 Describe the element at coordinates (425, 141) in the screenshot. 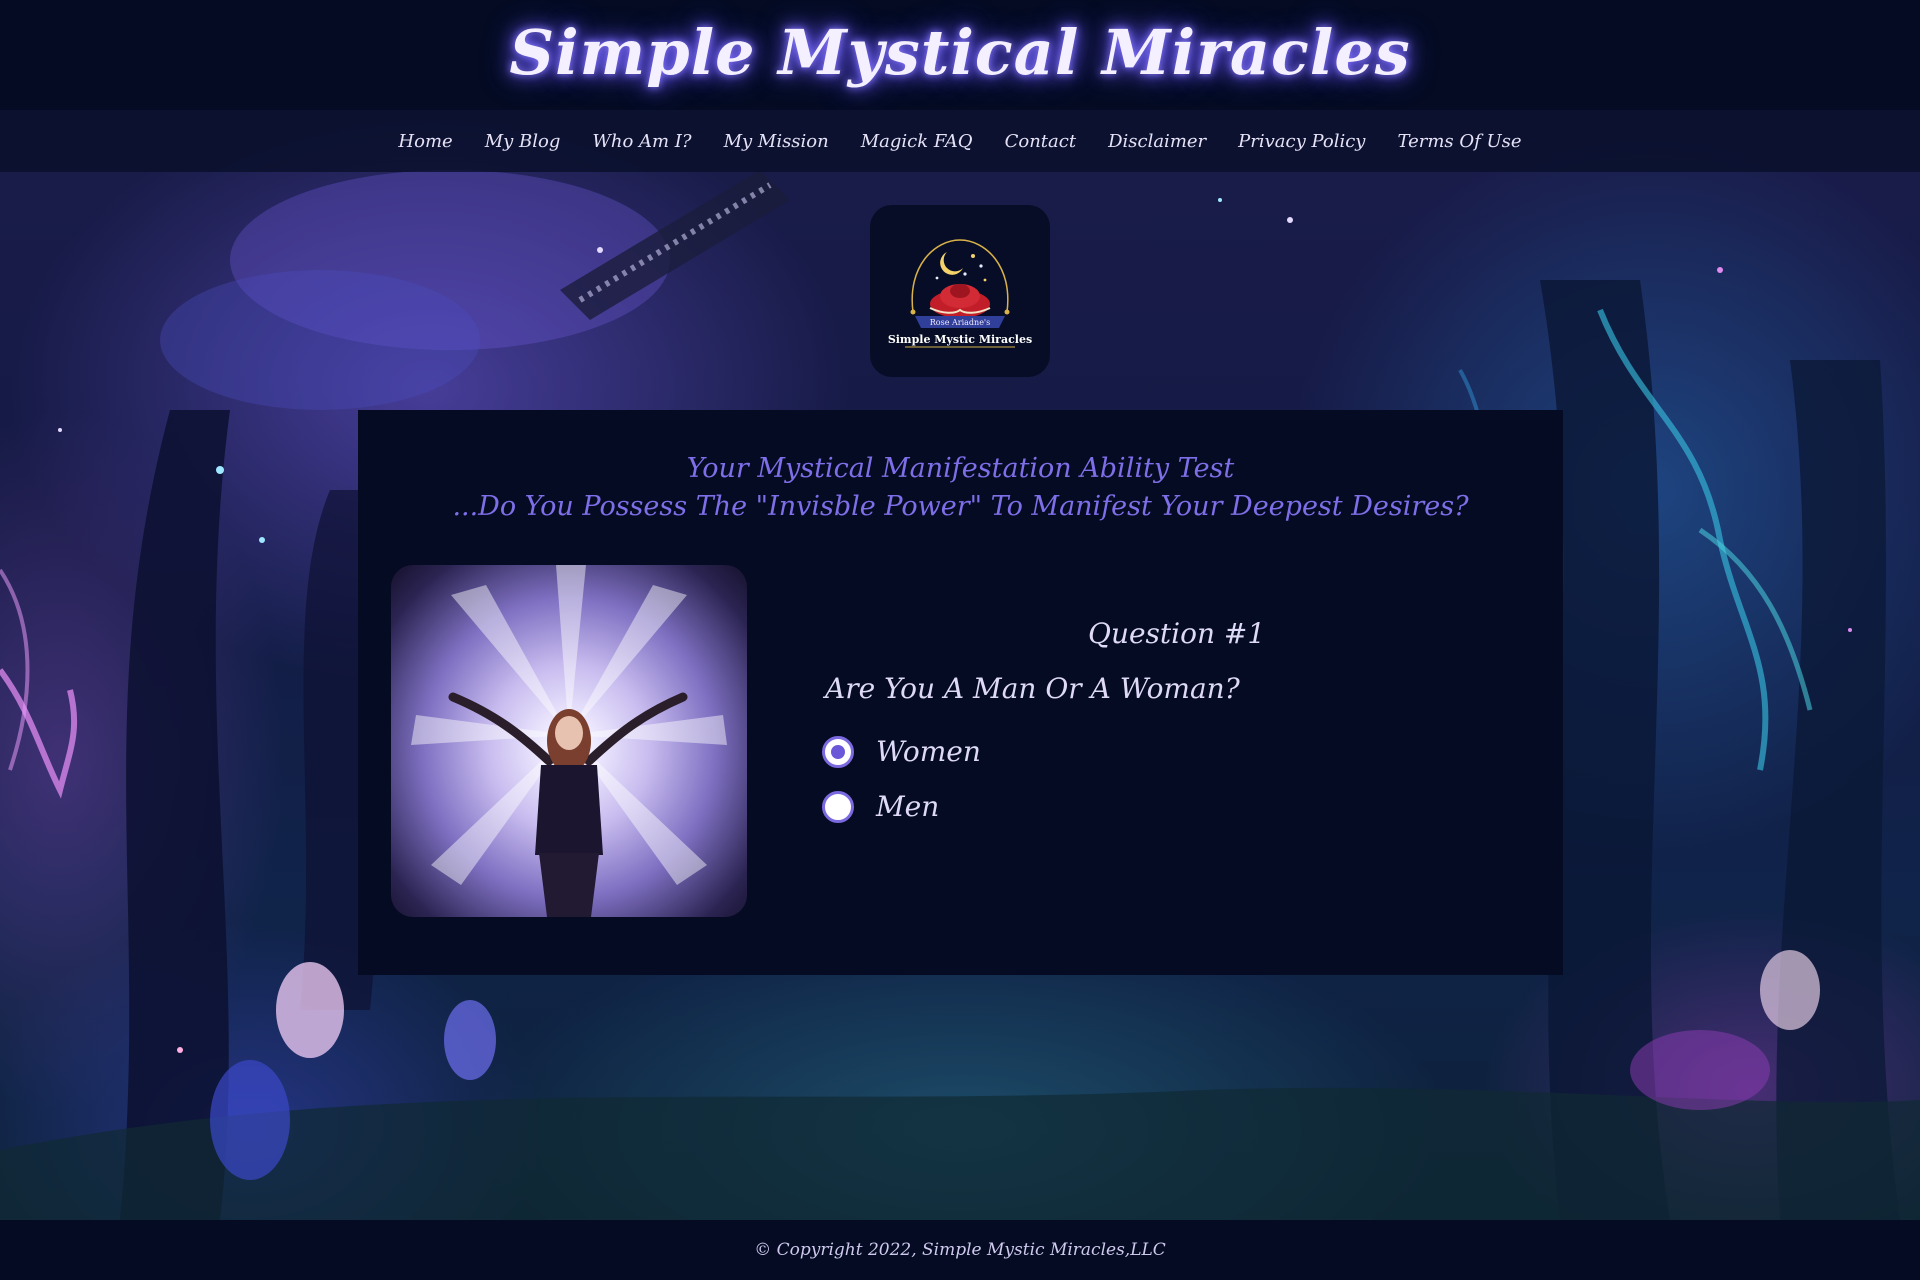

I see `nav-item-home: Home` at that location.